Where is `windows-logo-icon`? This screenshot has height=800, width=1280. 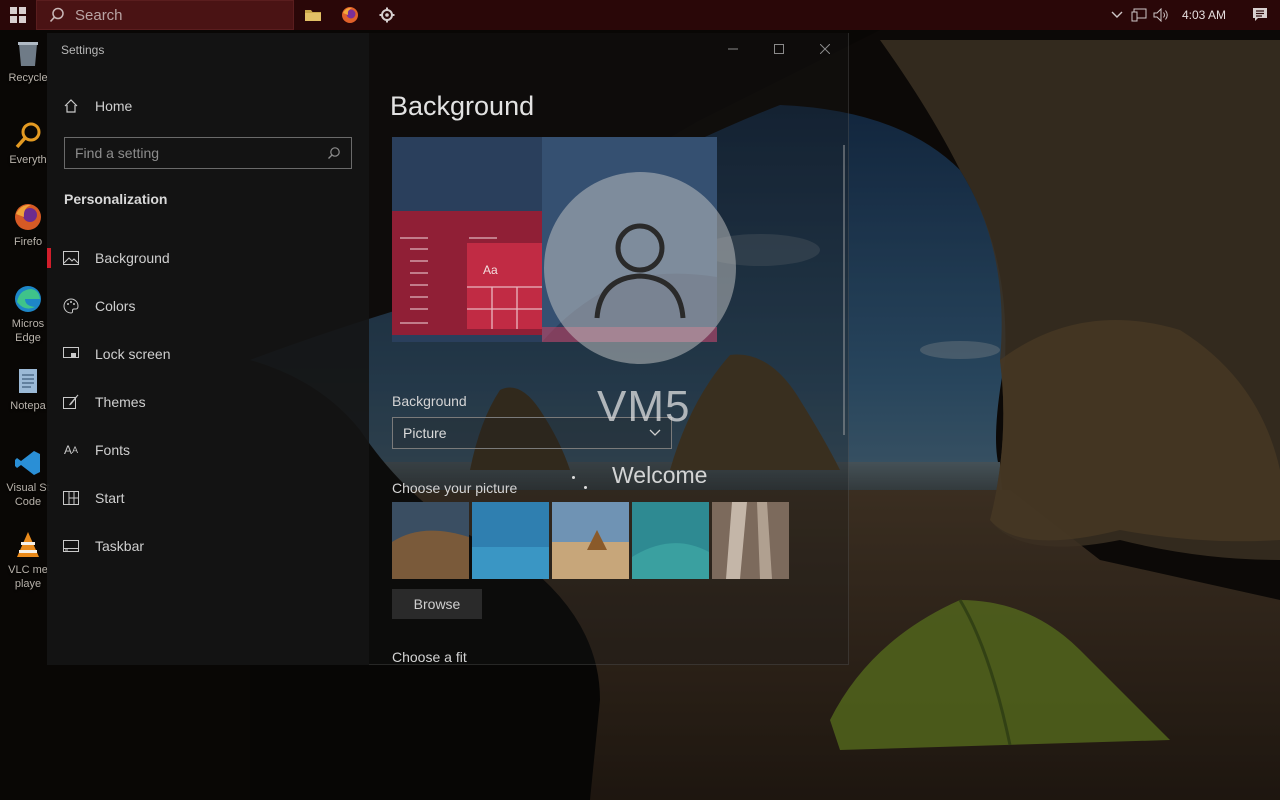
windows-logo-icon is located at coordinates (18, 15).